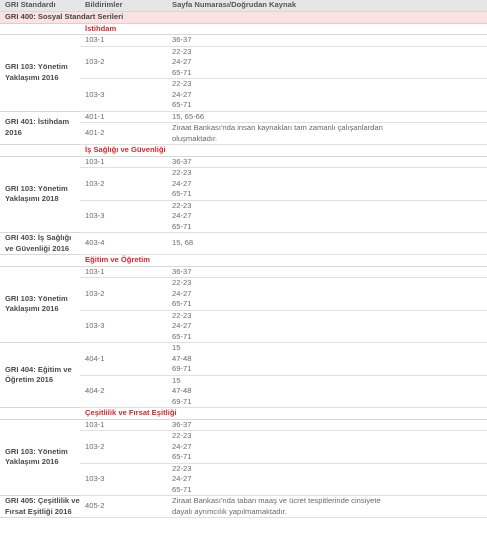 The image size is (487, 554). I want to click on section-row: İş Sağlığı ve Güvenliği, so click(243, 150).